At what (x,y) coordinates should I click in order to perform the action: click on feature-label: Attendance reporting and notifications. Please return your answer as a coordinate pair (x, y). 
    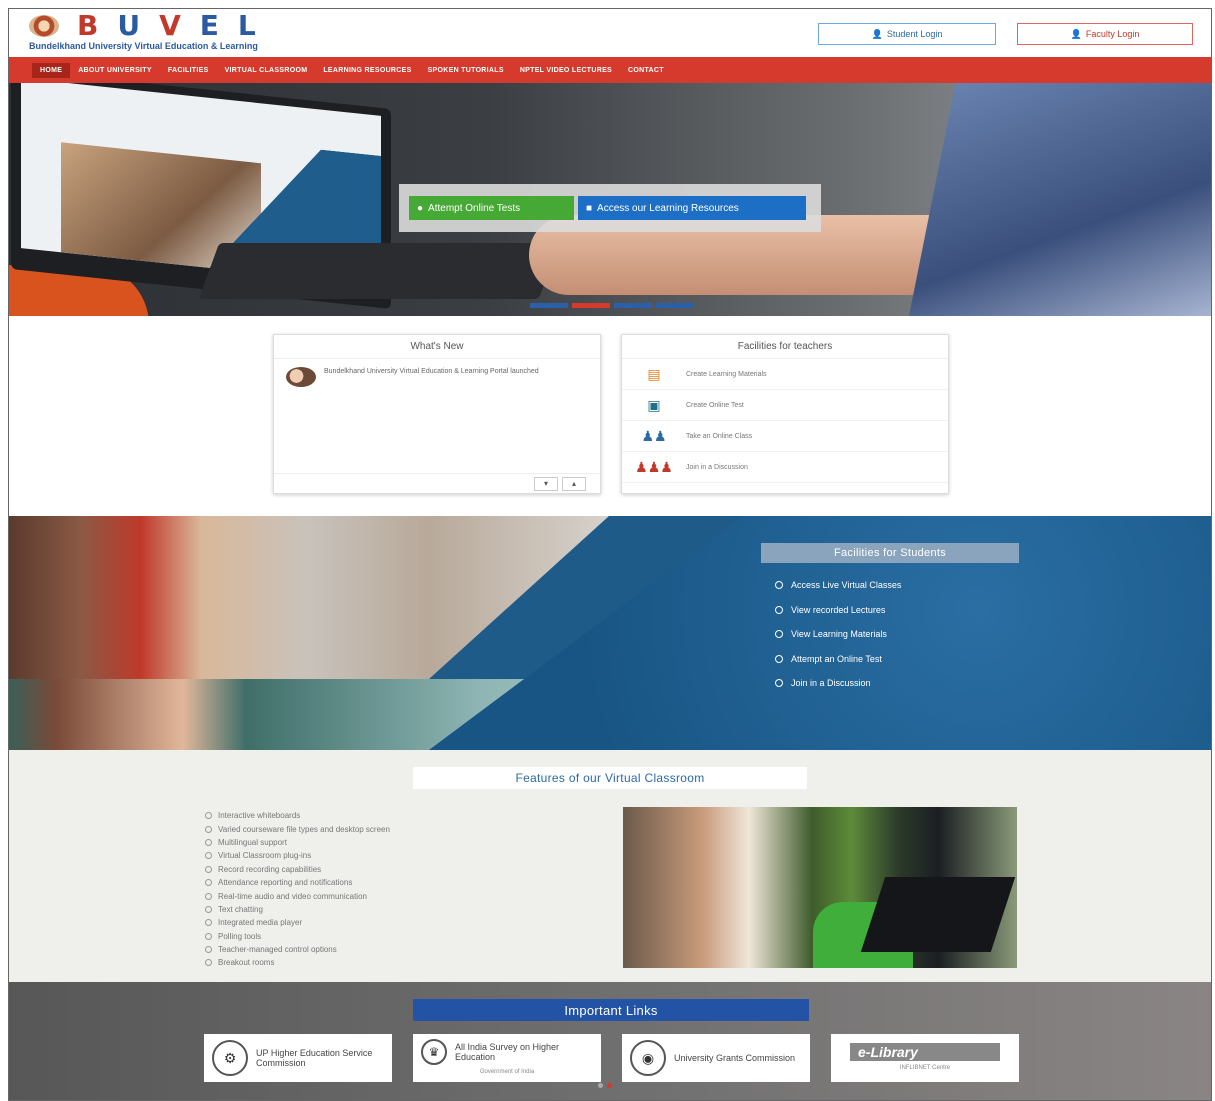
    Looking at the image, I should click on (285, 883).